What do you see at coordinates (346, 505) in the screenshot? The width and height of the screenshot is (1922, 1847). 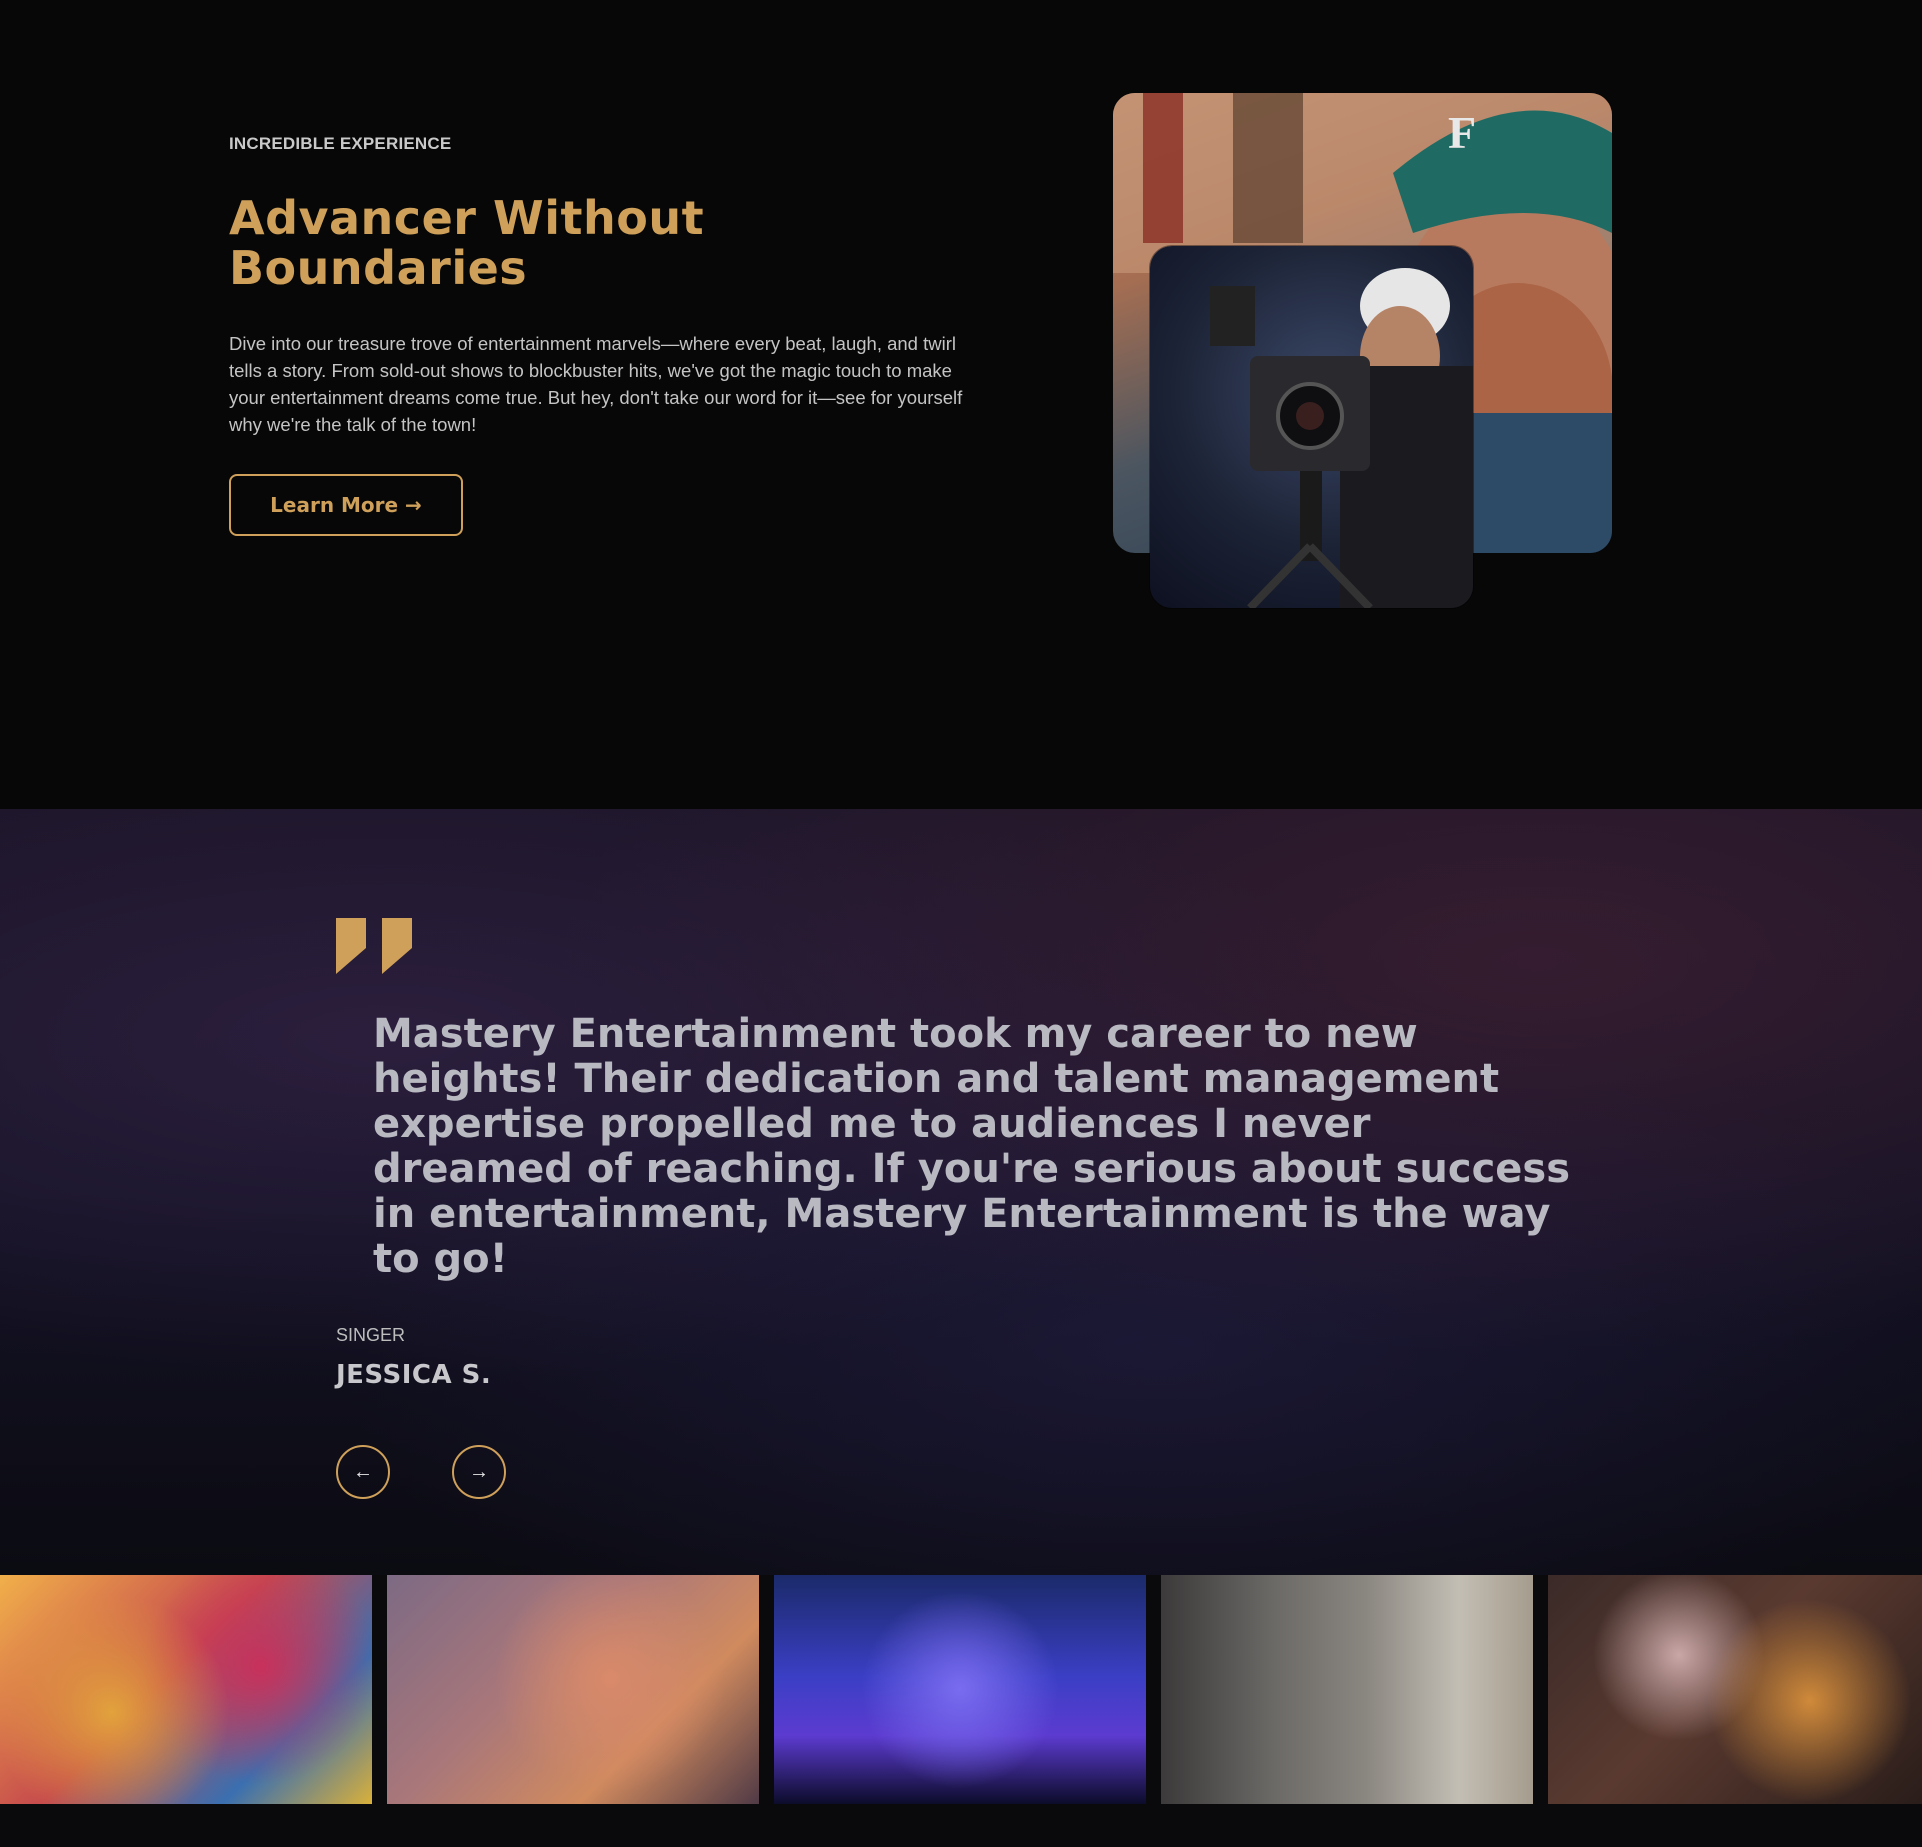 I see `learn-more-button: Learn More →` at bounding box center [346, 505].